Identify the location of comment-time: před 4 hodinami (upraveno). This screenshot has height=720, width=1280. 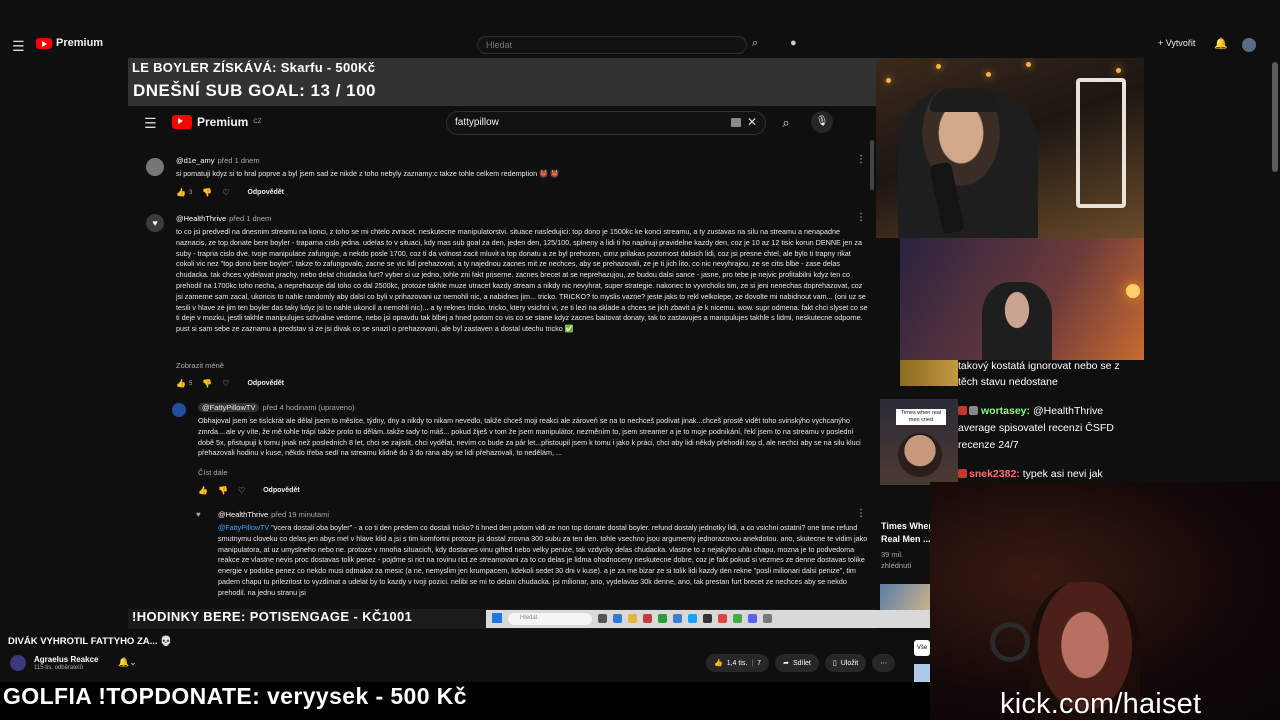
(308, 407).